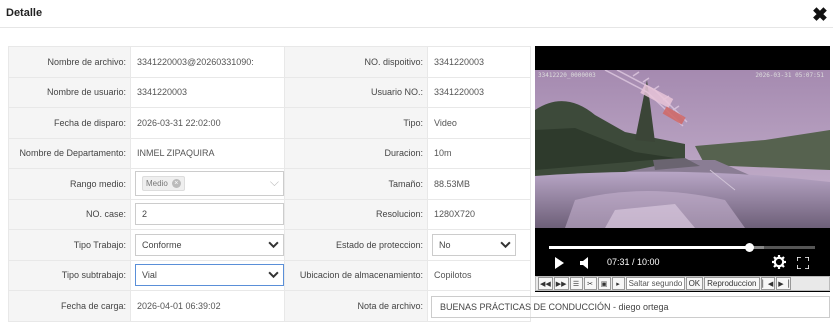 The width and height of the screenshot is (833, 333). I want to click on device-no-value: 3341220003, so click(479, 62).